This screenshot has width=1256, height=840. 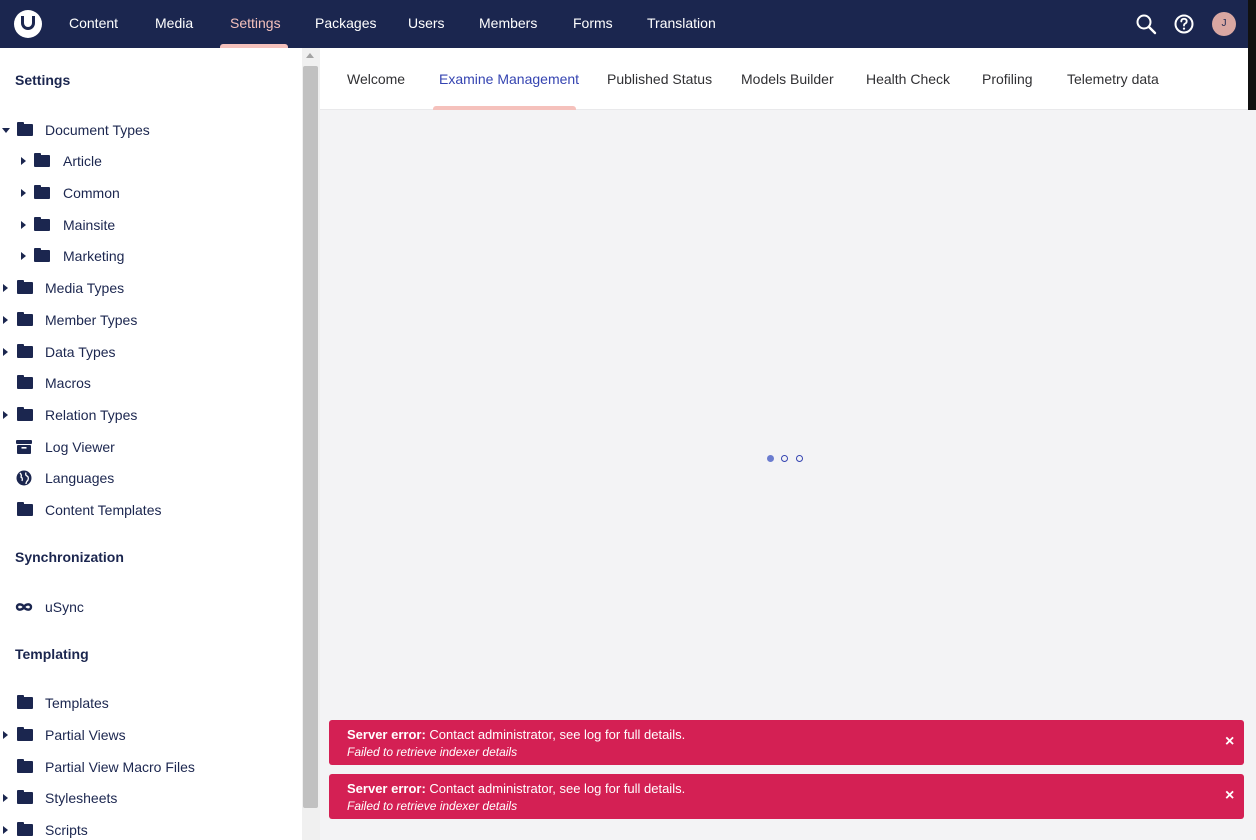 I want to click on tab-active-indicator, so click(x=504, y=108).